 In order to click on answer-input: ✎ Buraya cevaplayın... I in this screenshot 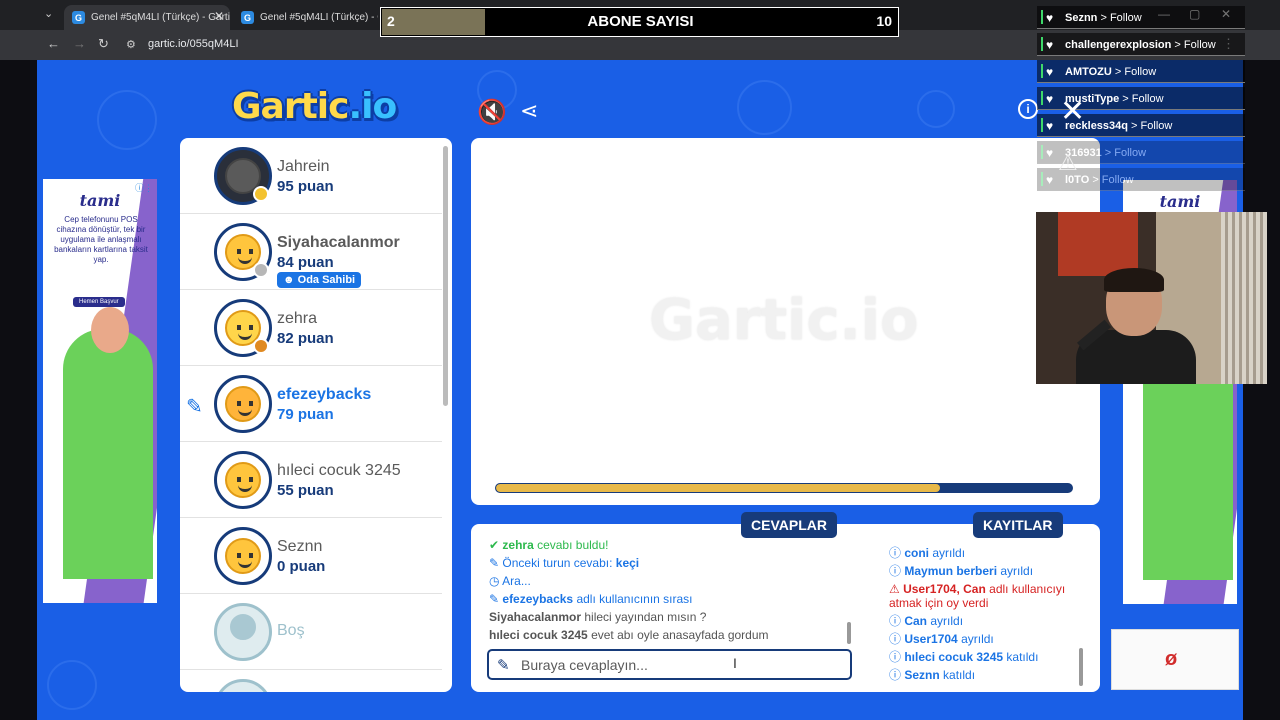, I will do `click(669, 664)`.